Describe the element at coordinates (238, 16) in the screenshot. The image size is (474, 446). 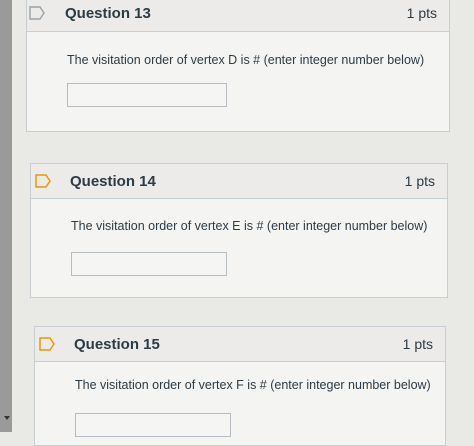
I see `question-13-header: Question 13 1 pts` at that location.